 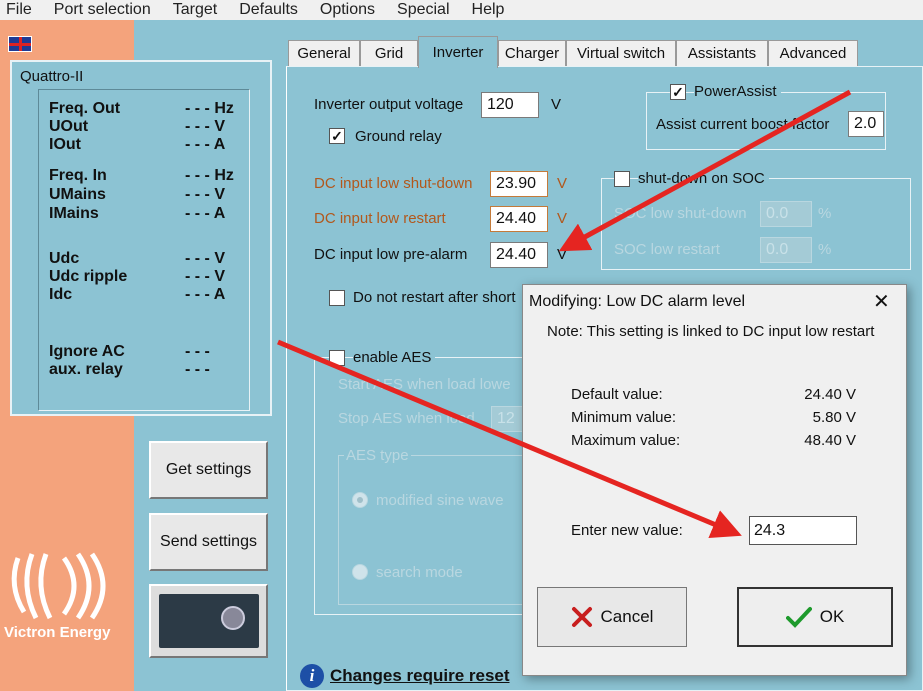 I want to click on ground-relay-label: Ground relay, so click(x=398, y=136).